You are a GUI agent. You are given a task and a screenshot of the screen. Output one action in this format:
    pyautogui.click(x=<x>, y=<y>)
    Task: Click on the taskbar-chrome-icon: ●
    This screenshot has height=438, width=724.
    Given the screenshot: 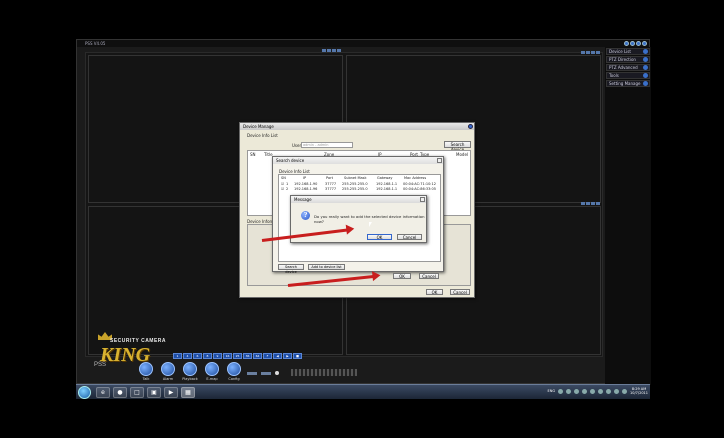 What is the action you would take?
    pyautogui.click(x=120, y=392)
    